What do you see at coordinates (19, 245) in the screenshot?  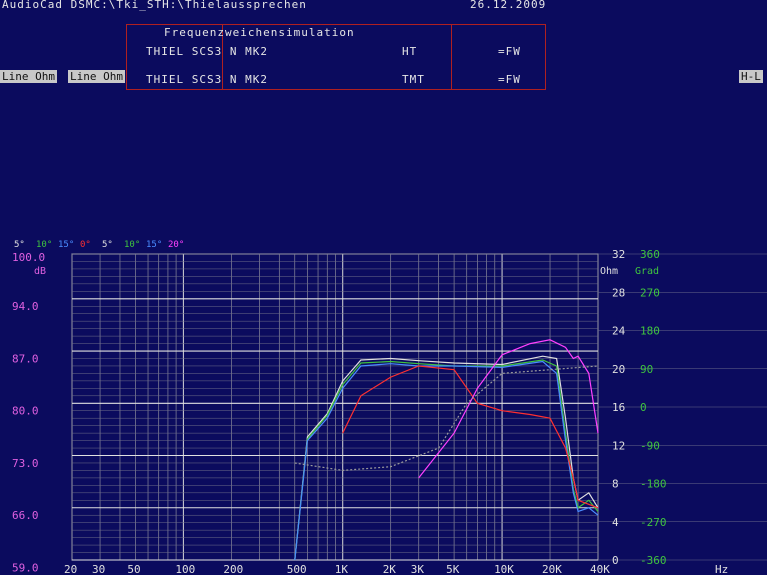 I see `legend-angle-0: 5°` at bounding box center [19, 245].